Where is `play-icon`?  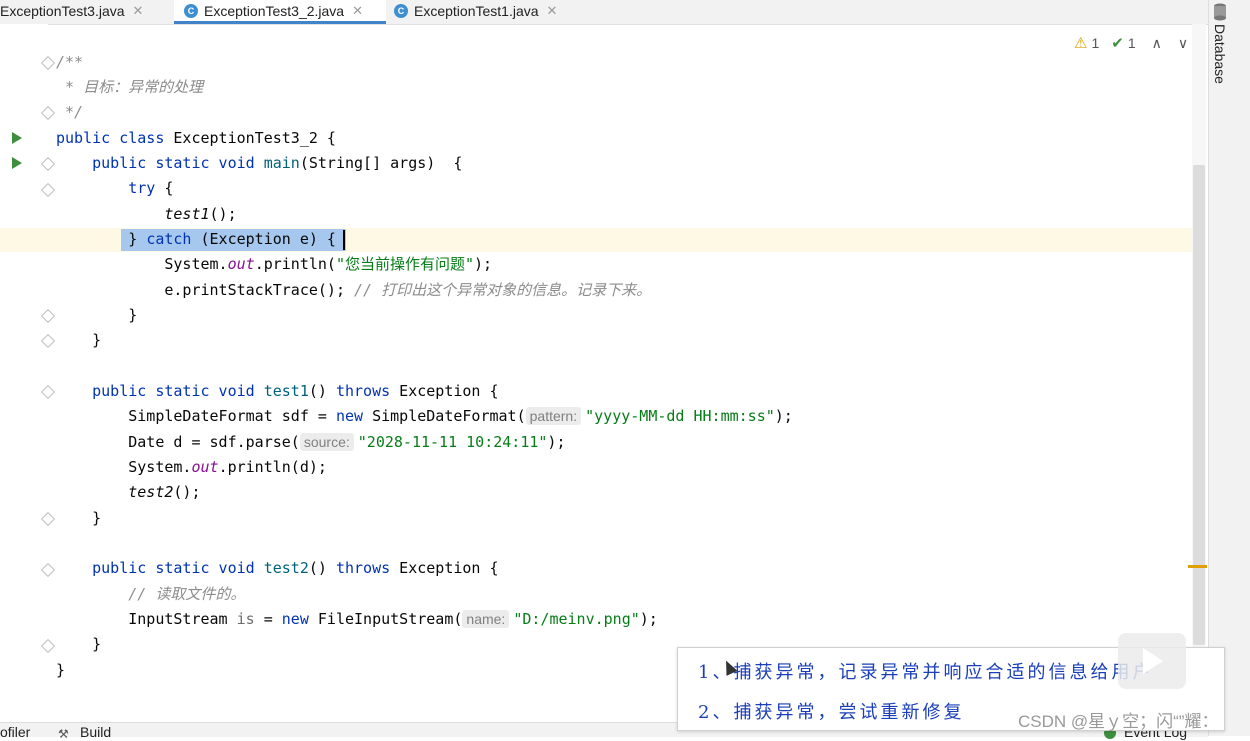
play-icon is located at coordinates (1153, 661).